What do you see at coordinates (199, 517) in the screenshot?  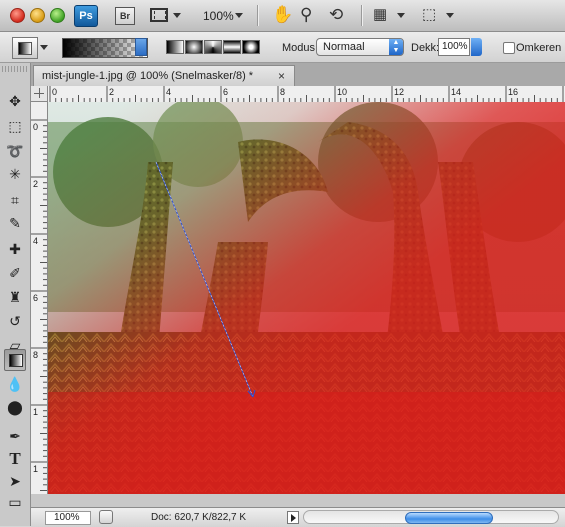 I see `document-size-info: Doc: 620,7 K/822,7 K` at bounding box center [199, 517].